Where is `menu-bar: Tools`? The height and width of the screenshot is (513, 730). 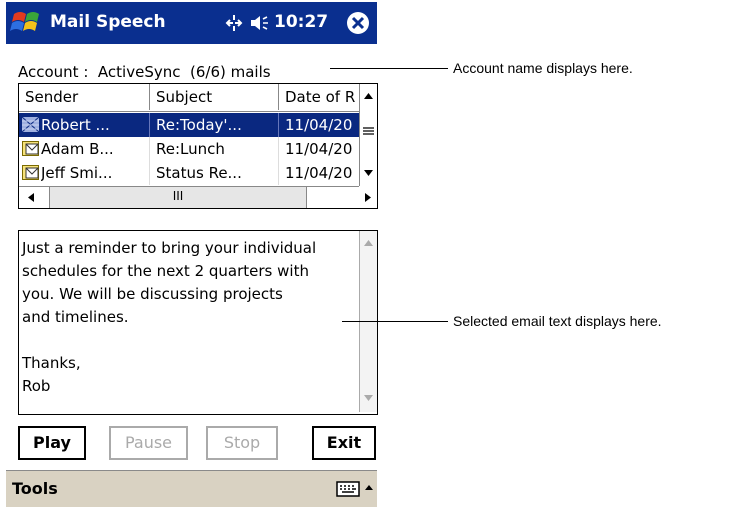
menu-bar: Tools is located at coordinates (191, 488).